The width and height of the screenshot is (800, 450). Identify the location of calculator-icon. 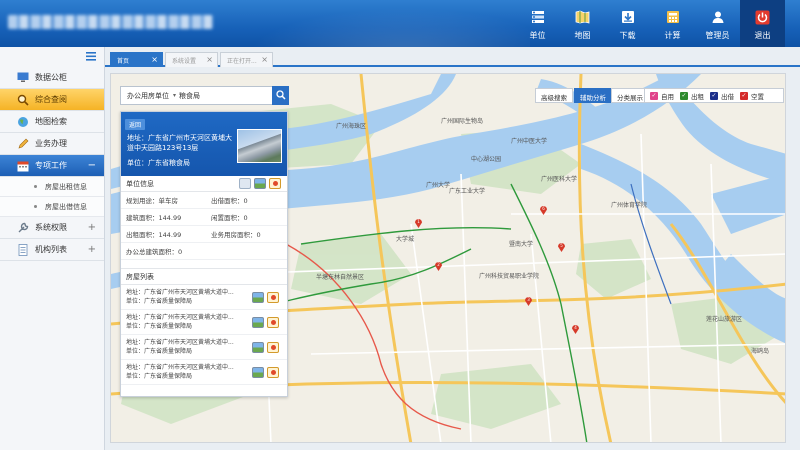
(673, 17).